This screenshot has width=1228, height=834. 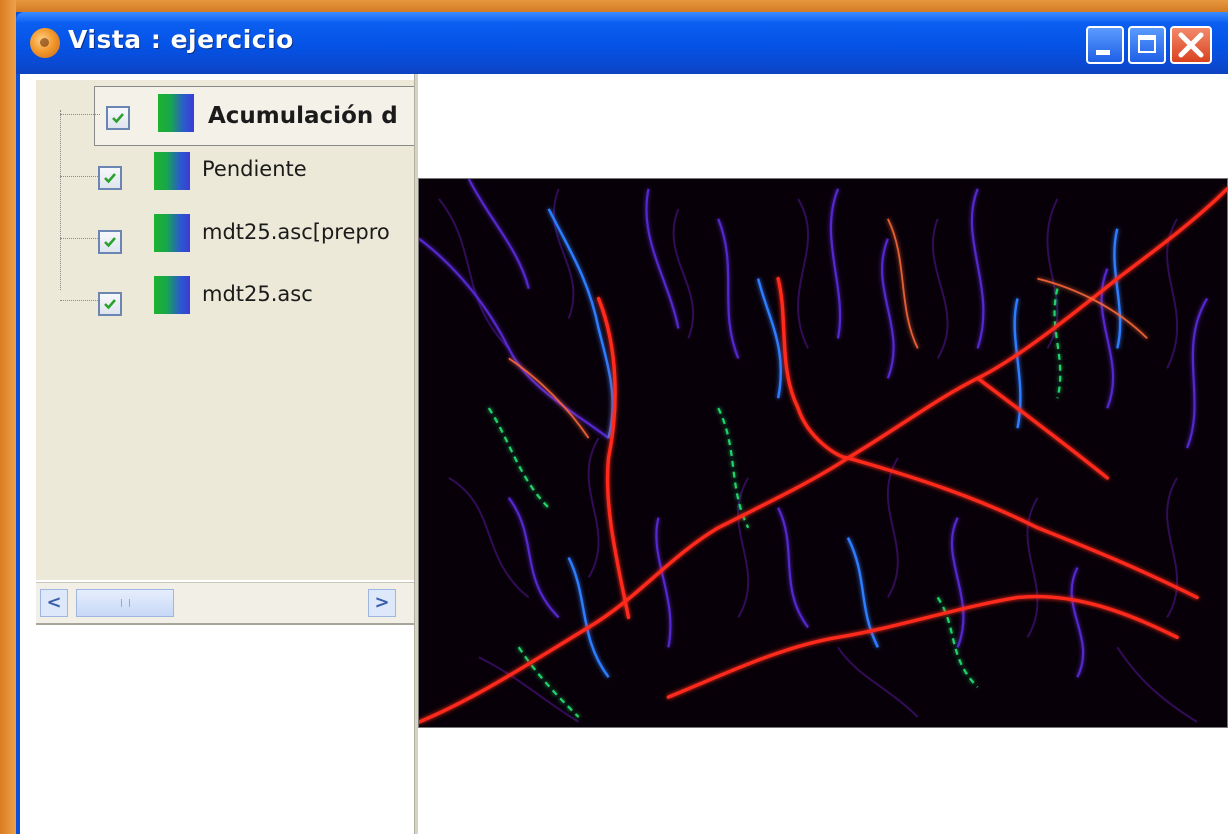 I want to click on layer-label: mdt25.asc, so click(x=257, y=294).